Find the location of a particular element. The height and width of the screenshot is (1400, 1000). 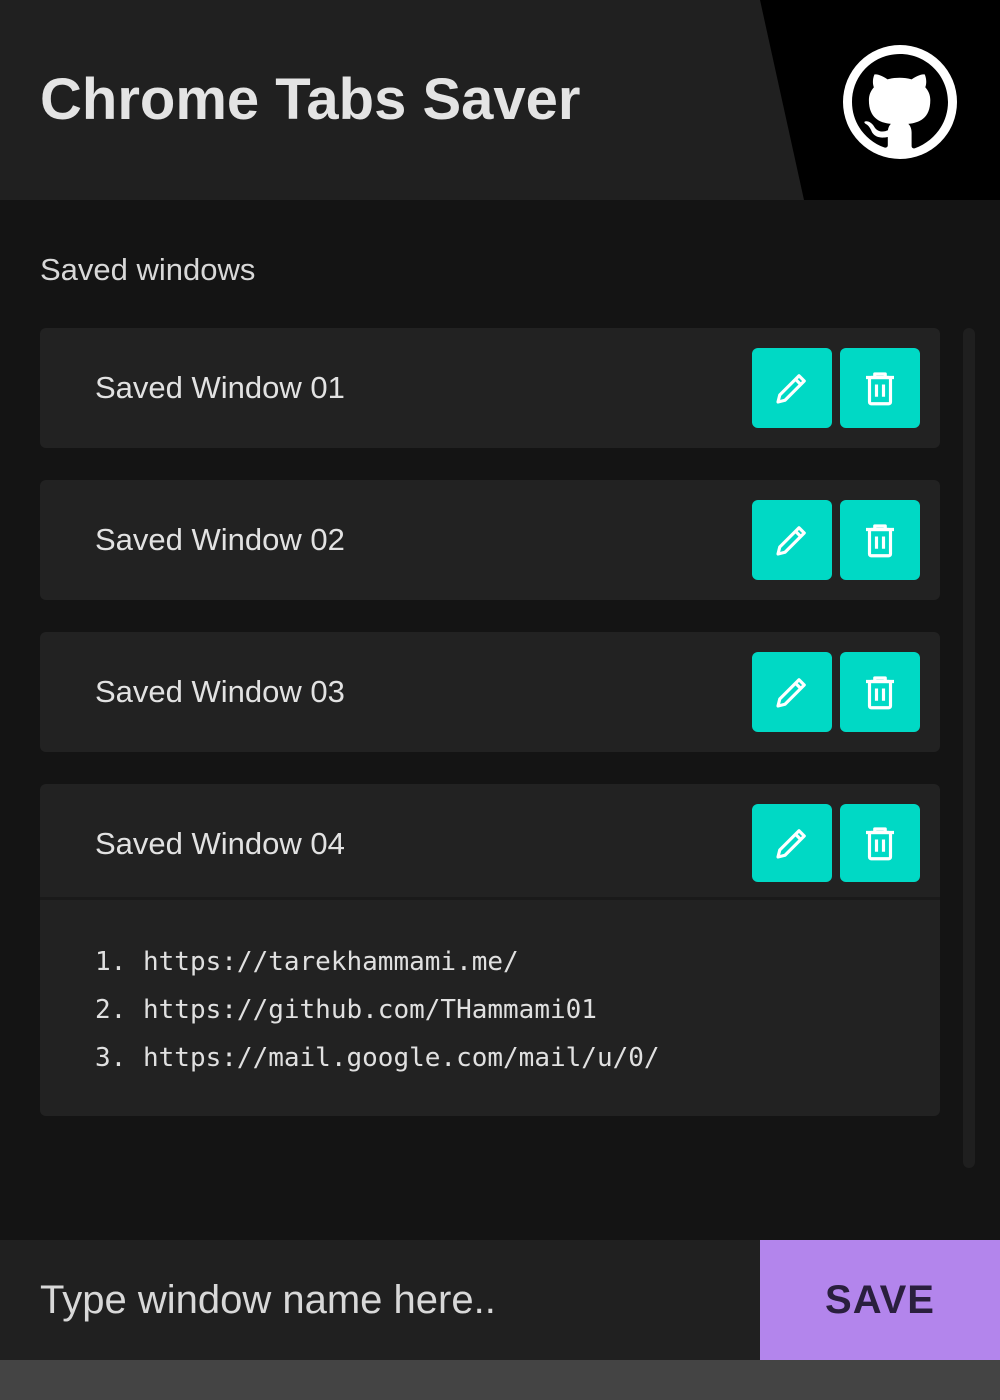

saved-window-header: Saved Window 03 is located at coordinates (490, 692).